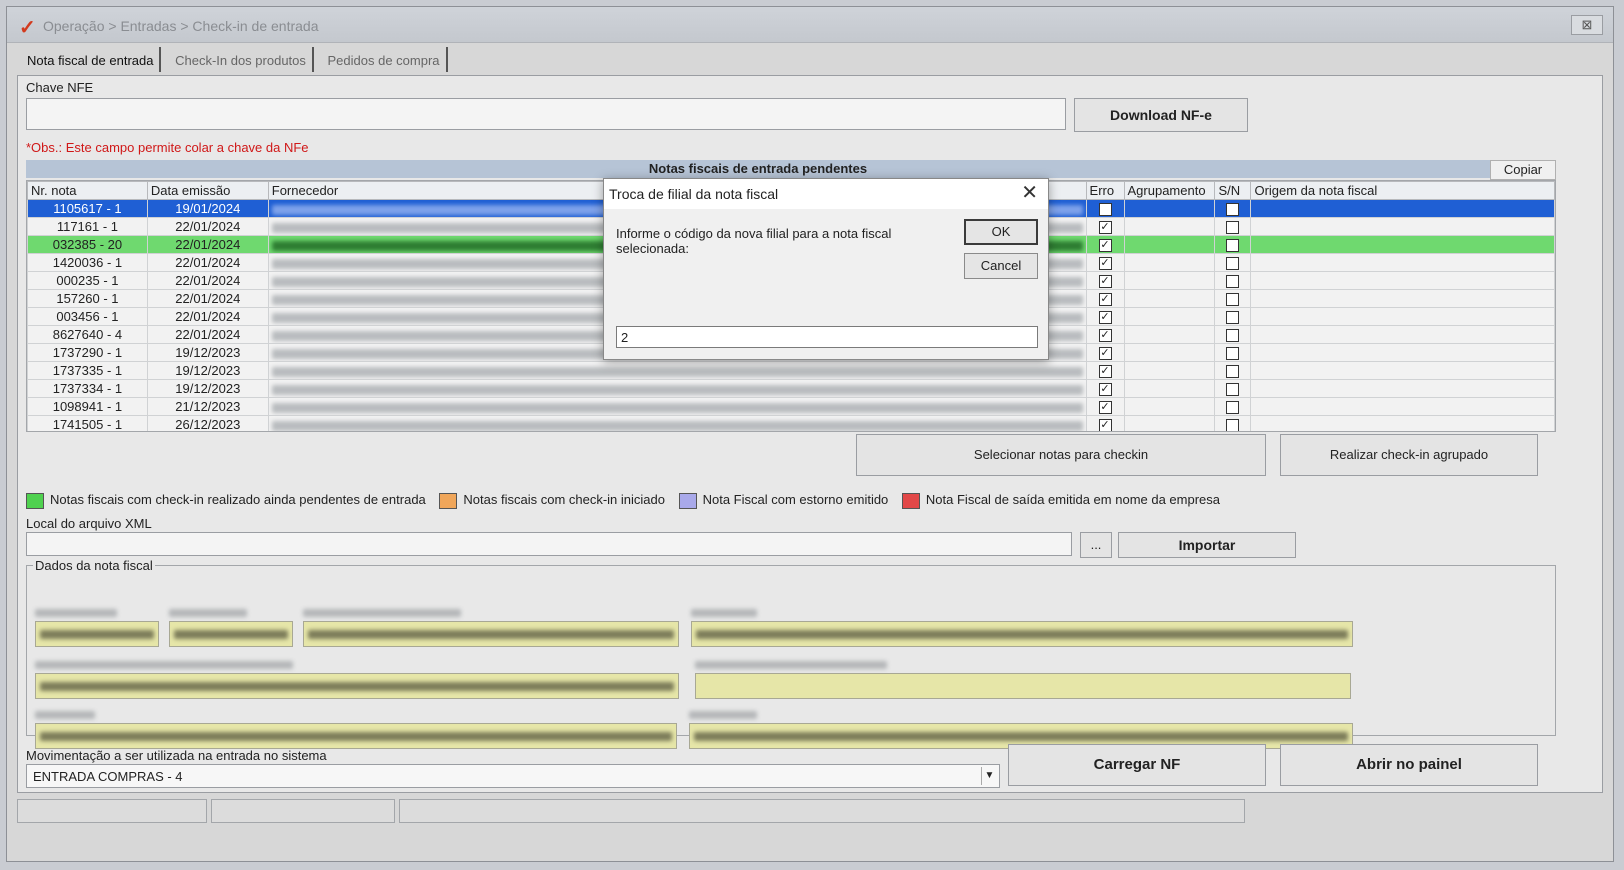 This screenshot has width=1624, height=870. What do you see at coordinates (791, 388) in the screenshot?
I see `table-row: 1737334 - 1 19/12/2023 ✓` at bounding box center [791, 388].